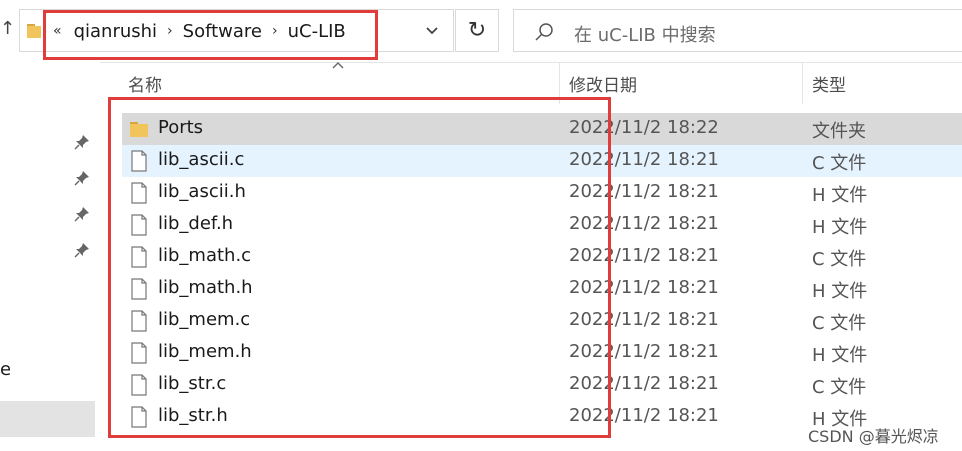 Image resolution: width=962 pixels, height=451 pixels. What do you see at coordinates (873, 436) in the screenshot?
I see `watermark: CSDN @暮光烬凉` at bounding box center [873, 436].